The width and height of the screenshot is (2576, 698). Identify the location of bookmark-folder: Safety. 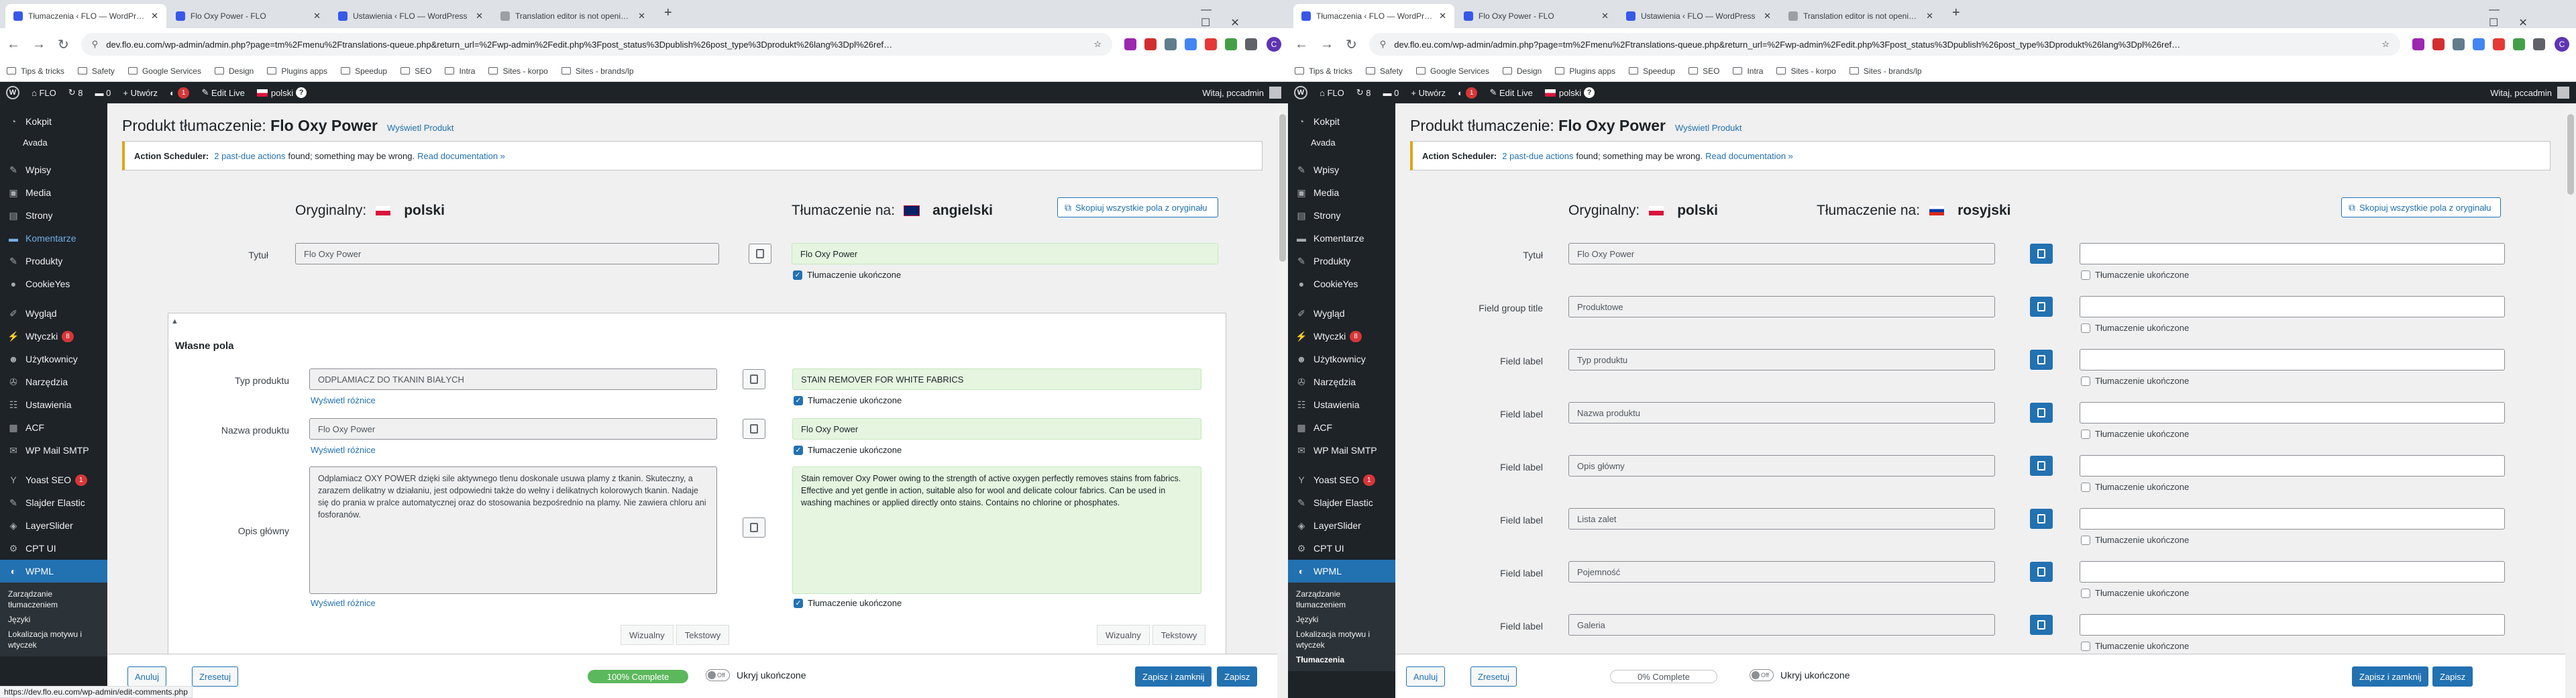
(96, 71).